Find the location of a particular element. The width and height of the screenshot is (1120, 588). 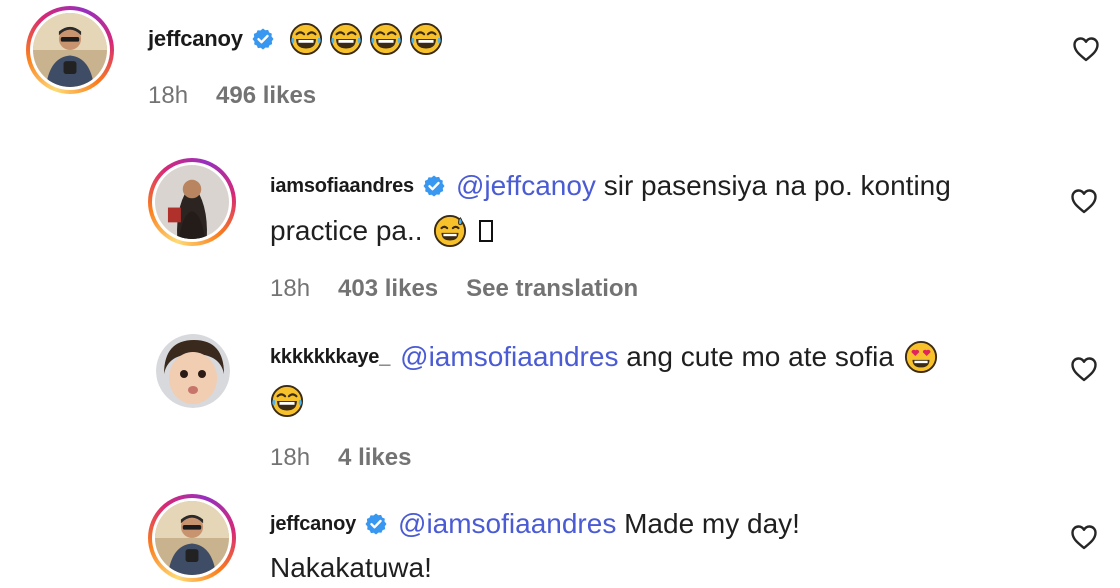

comment-emojis is located at coordinates (369, 39).